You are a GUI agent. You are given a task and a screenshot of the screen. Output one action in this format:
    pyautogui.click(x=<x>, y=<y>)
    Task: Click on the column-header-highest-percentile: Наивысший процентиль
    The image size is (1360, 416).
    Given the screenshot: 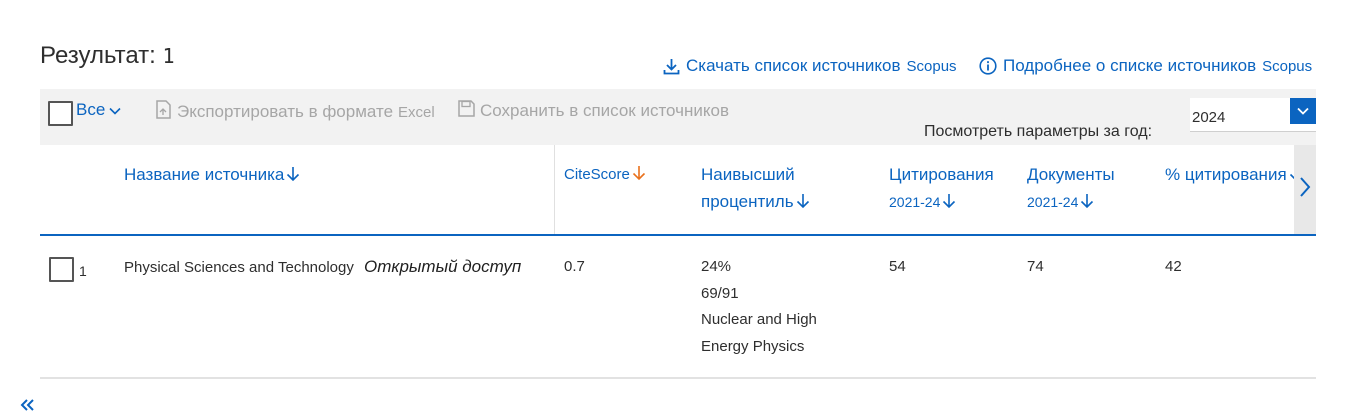 What is the action you would take?
    pyautogui.click(x=755, y=189)
    